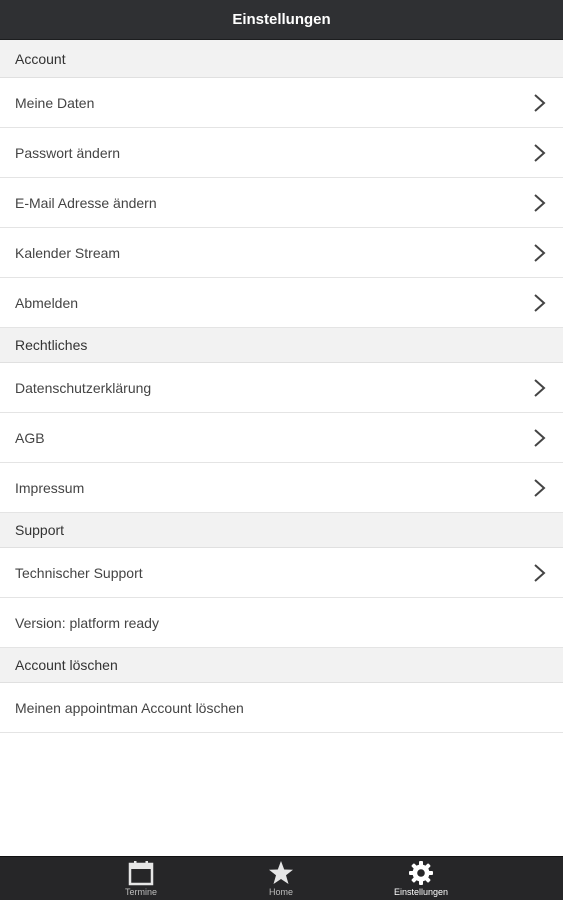 This screenshot has height=900, width=563. What do you see at coordinates (281, 59) in the screenshot?
I see `section-header-account: Account` at bounding box center [281, 59].